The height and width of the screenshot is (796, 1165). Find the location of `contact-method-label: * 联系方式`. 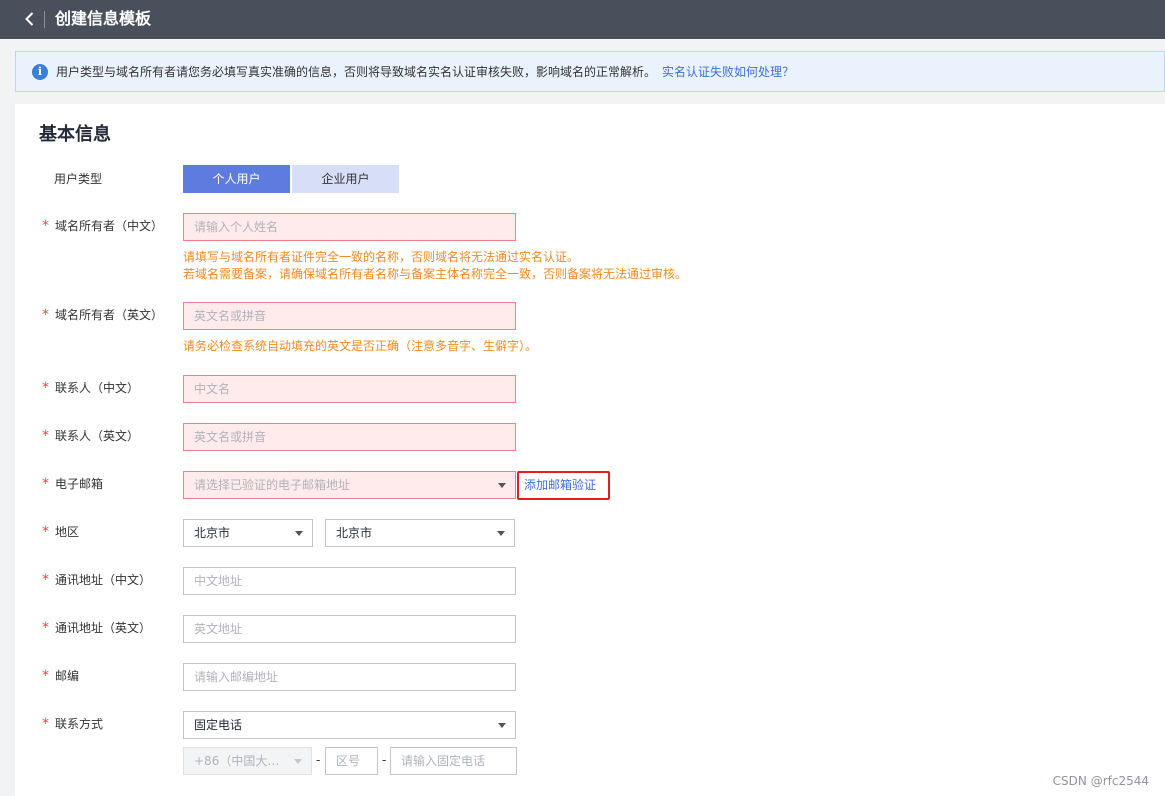

contact-method-label: * 联系方式 is located at coordinates (73, 724).